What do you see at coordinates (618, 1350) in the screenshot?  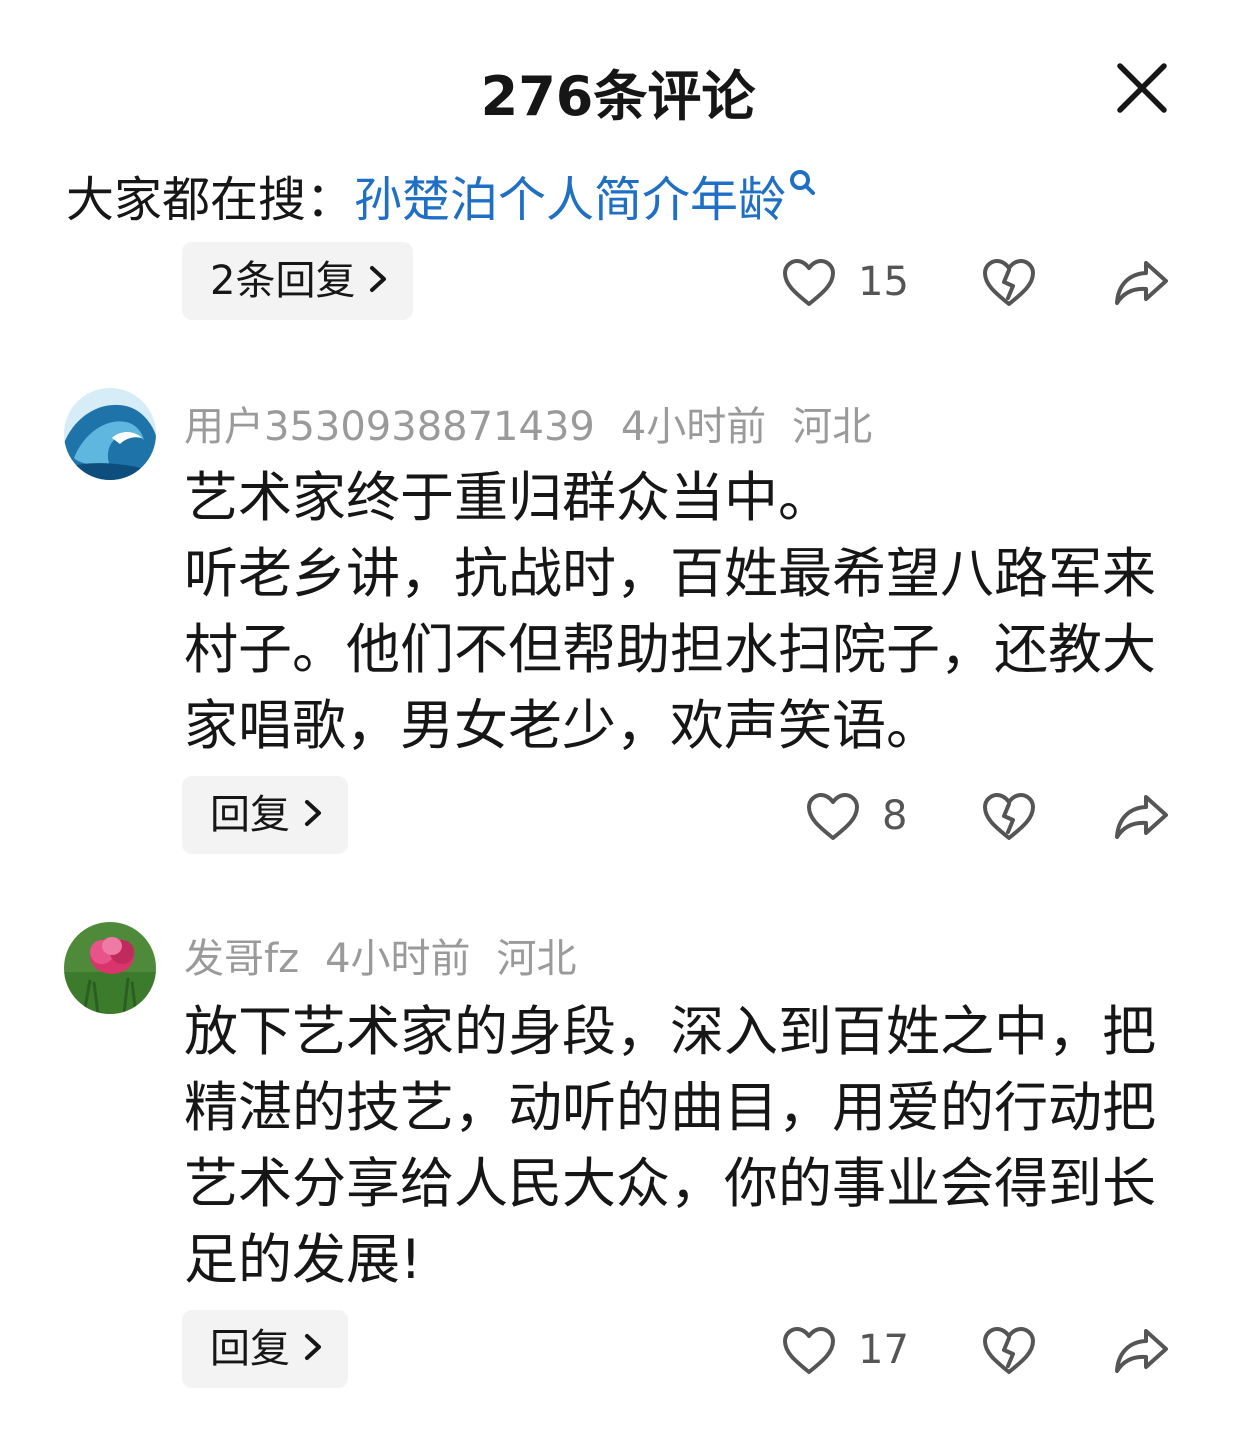 I see `comment-actions-row: 回复 17` at bounding box center [618, 1350].